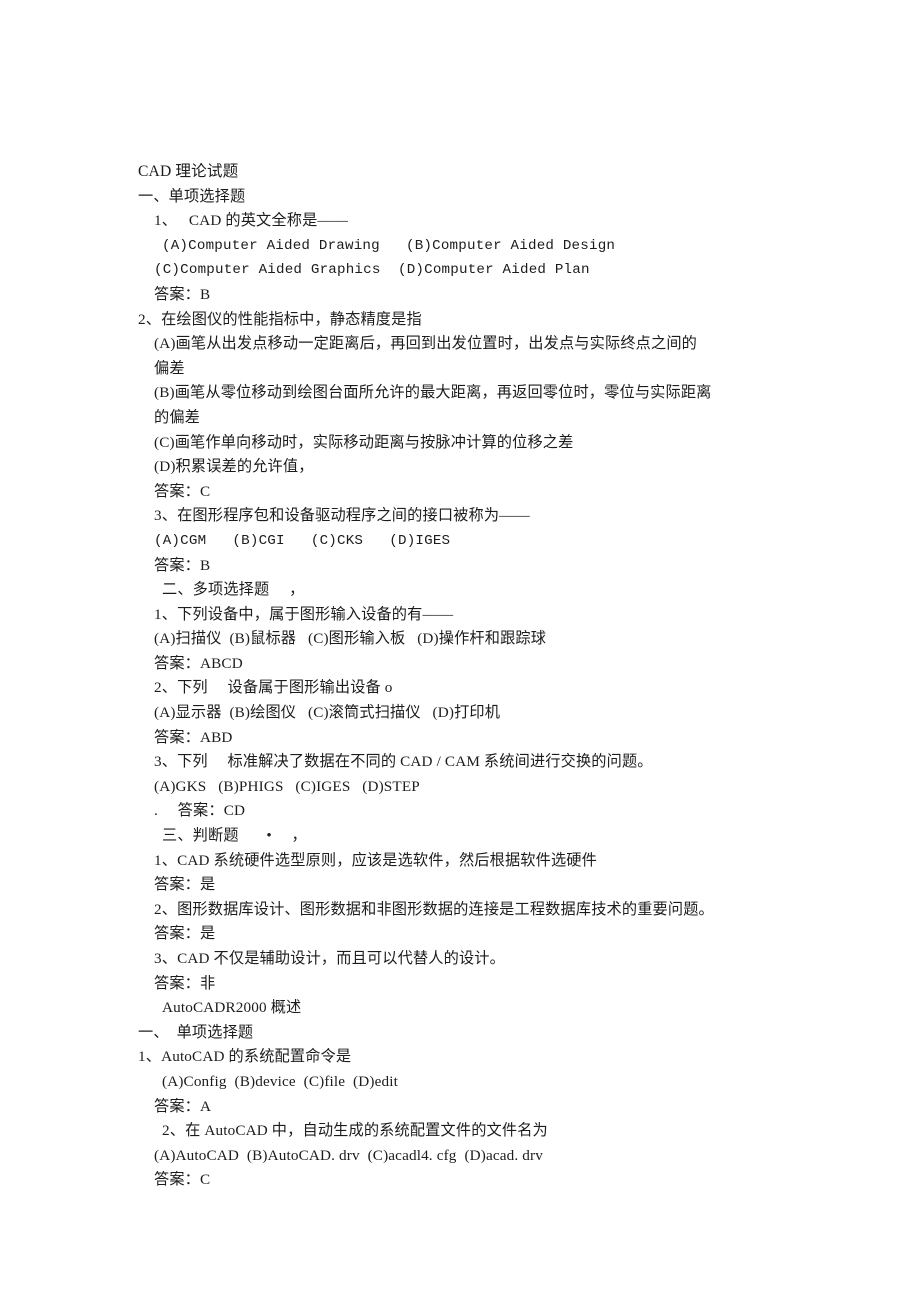 Image resolution: width=920 pixels, height=1302 pixels. Describe the element at coordinates (329, 958) in the screenshot. I see `document-line: 3、CAD 不仅是辅助设计，而且可以代替人的设计。` at that location.